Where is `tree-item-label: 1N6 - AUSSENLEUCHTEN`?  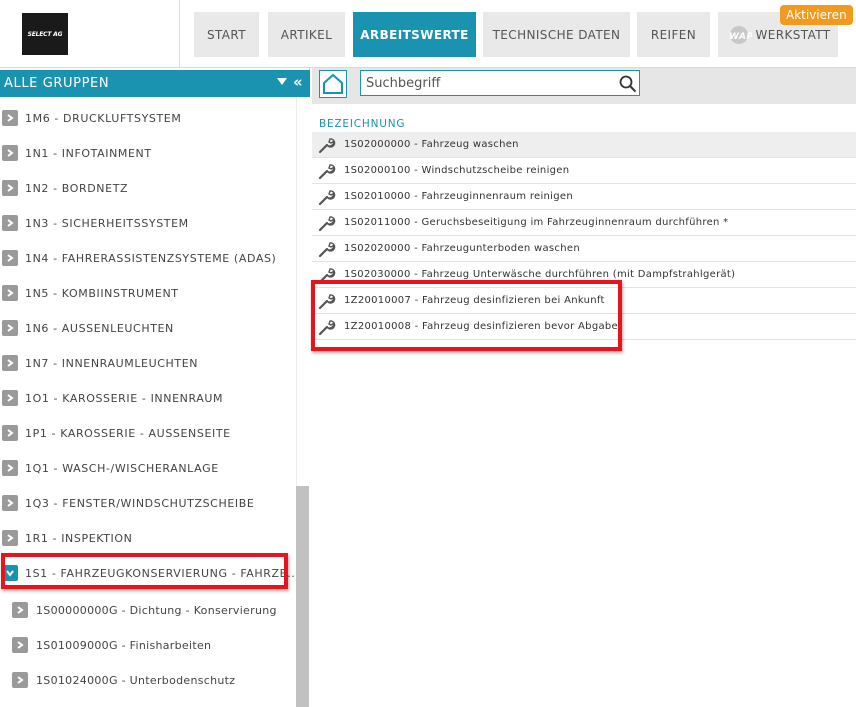 tree-item-label: 1N6 - AUSSENLEUCHTEN is located at coordinates (99, 328).